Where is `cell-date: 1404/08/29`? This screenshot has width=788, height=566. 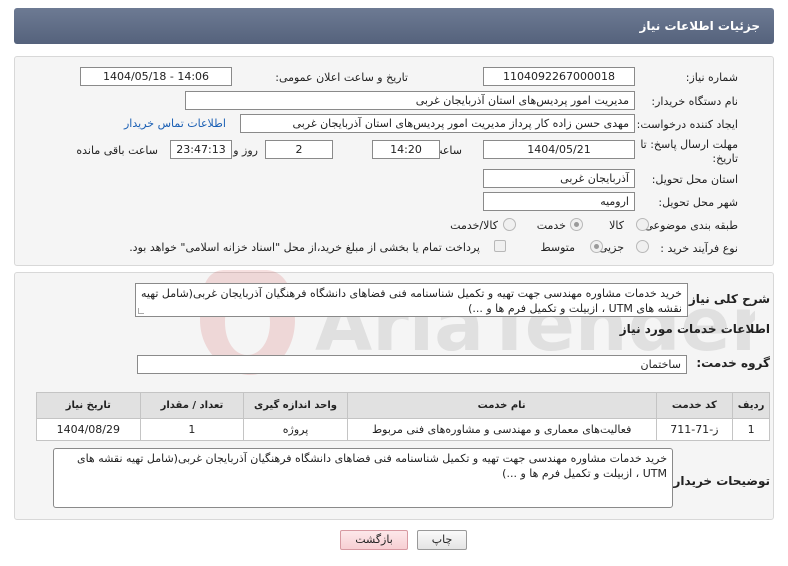
cell-date: 1404/08/29 is located at coordinates (88, 429).